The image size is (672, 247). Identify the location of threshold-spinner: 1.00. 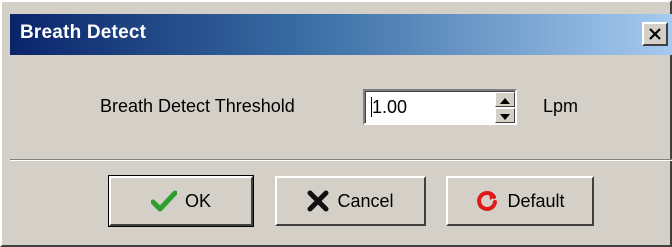
(440, 107).